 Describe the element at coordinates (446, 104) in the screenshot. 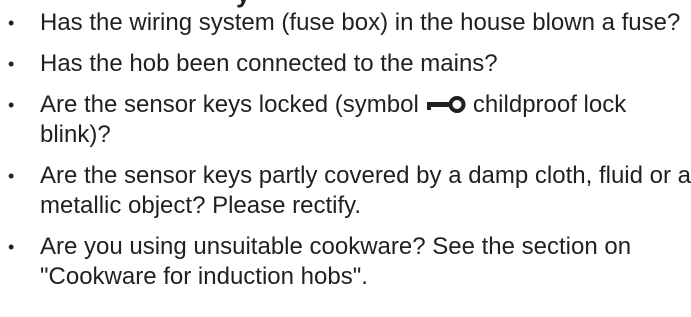

I see `childproof-lock-key-icon` at that location.